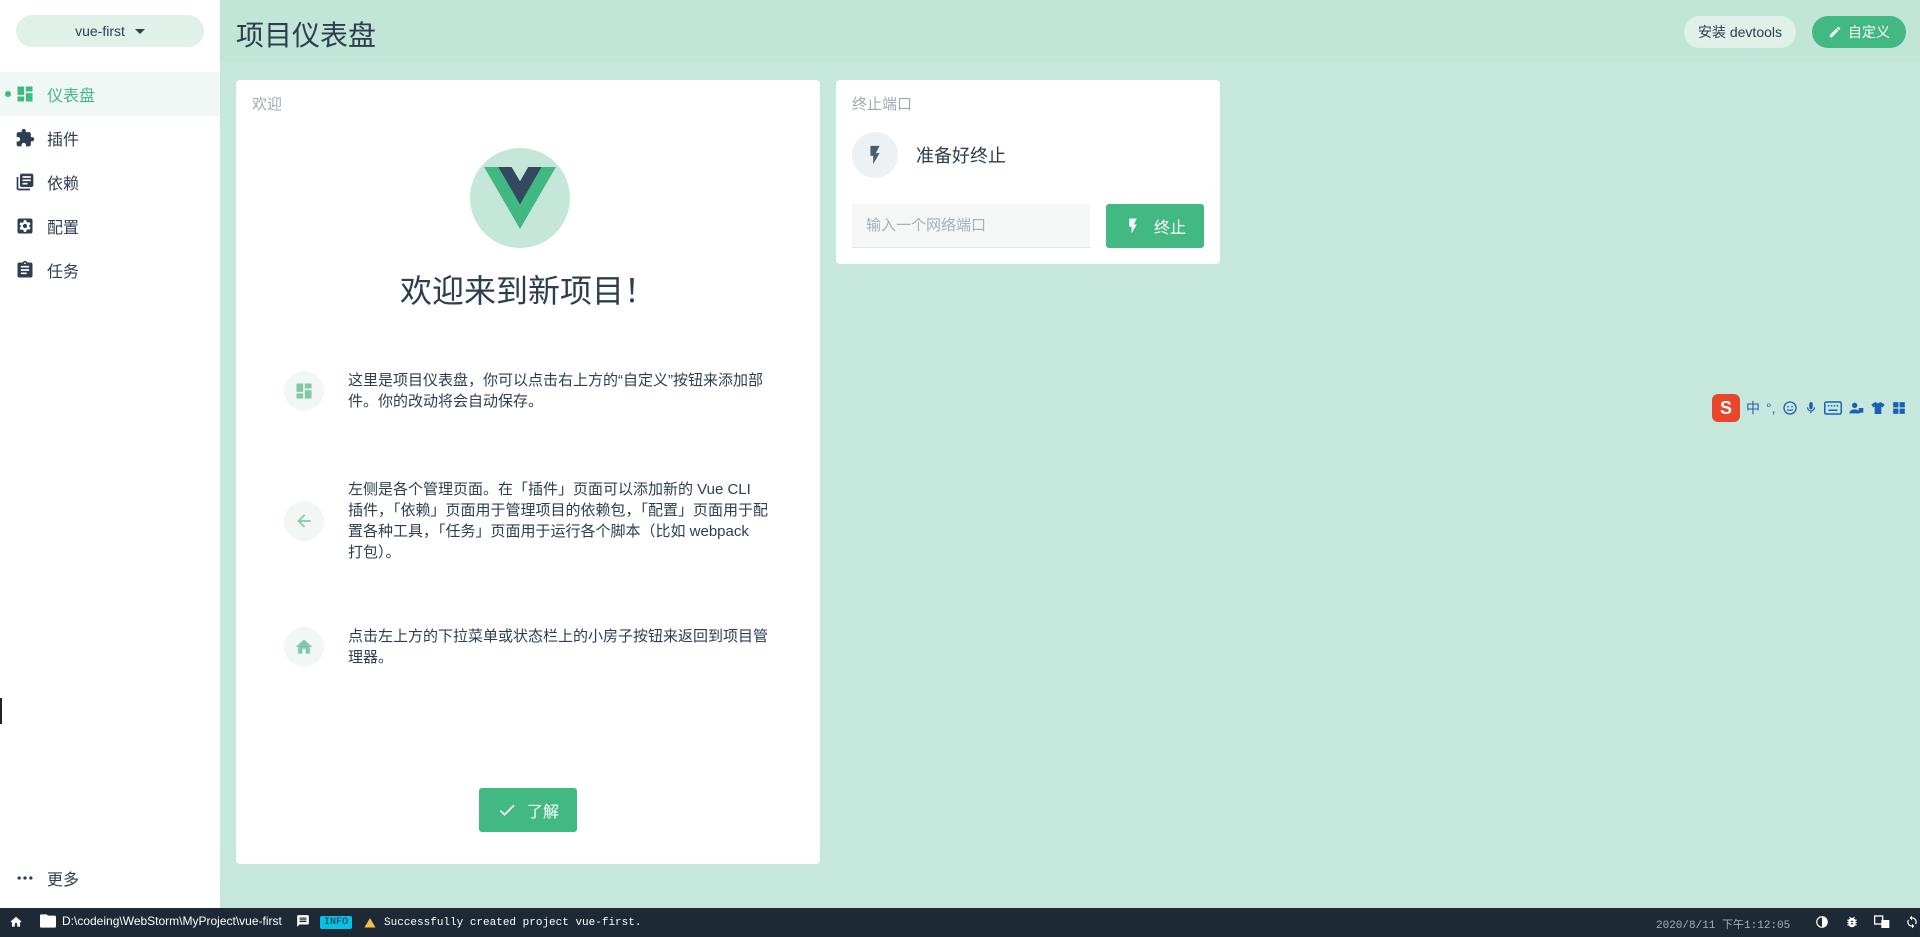 The height and width of the screenshot is (937, 1920). I want to click on refresh-icon, so click(1912, 922).